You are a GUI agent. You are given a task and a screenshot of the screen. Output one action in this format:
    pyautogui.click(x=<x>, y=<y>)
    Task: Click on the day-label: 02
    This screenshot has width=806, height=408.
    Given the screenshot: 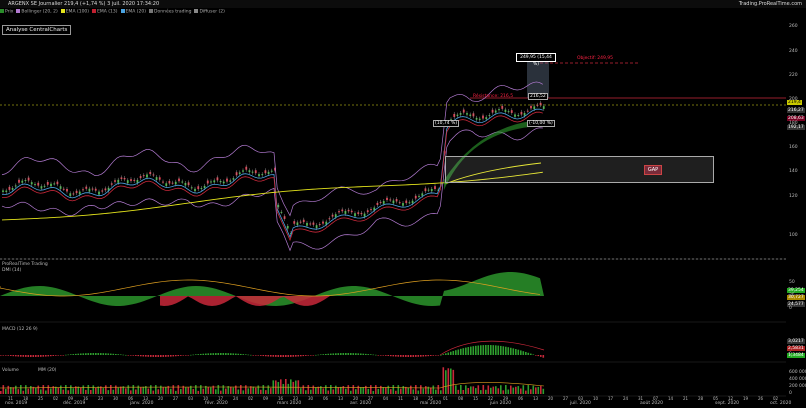 What is the action you would take?
    pyautogui.click(x=56, y=398)
    